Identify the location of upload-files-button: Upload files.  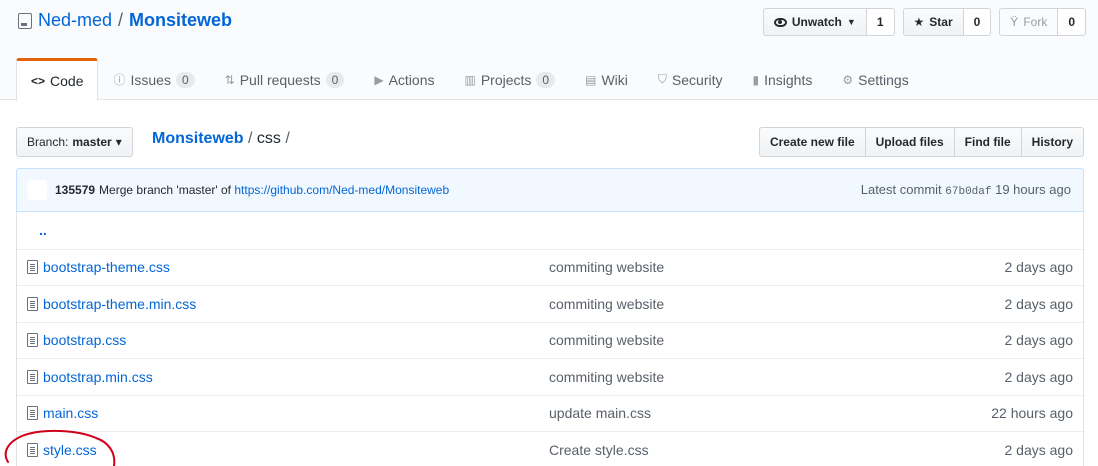
(909, 142).